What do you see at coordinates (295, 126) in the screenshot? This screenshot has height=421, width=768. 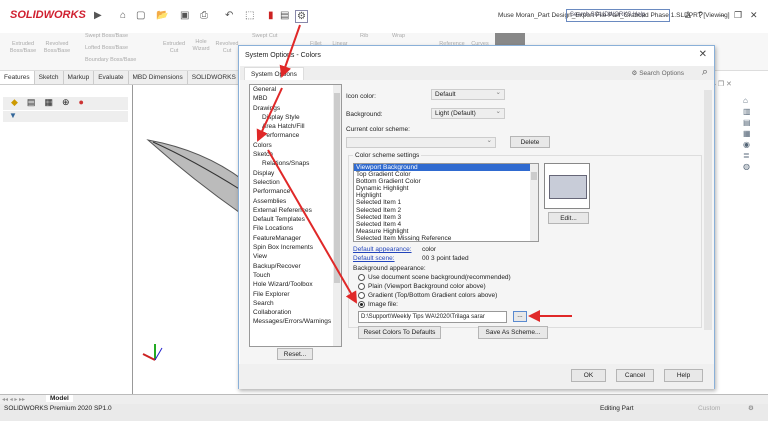 I see `nav-item: Area Hatch/Fill` at bounding box center [295, 126].